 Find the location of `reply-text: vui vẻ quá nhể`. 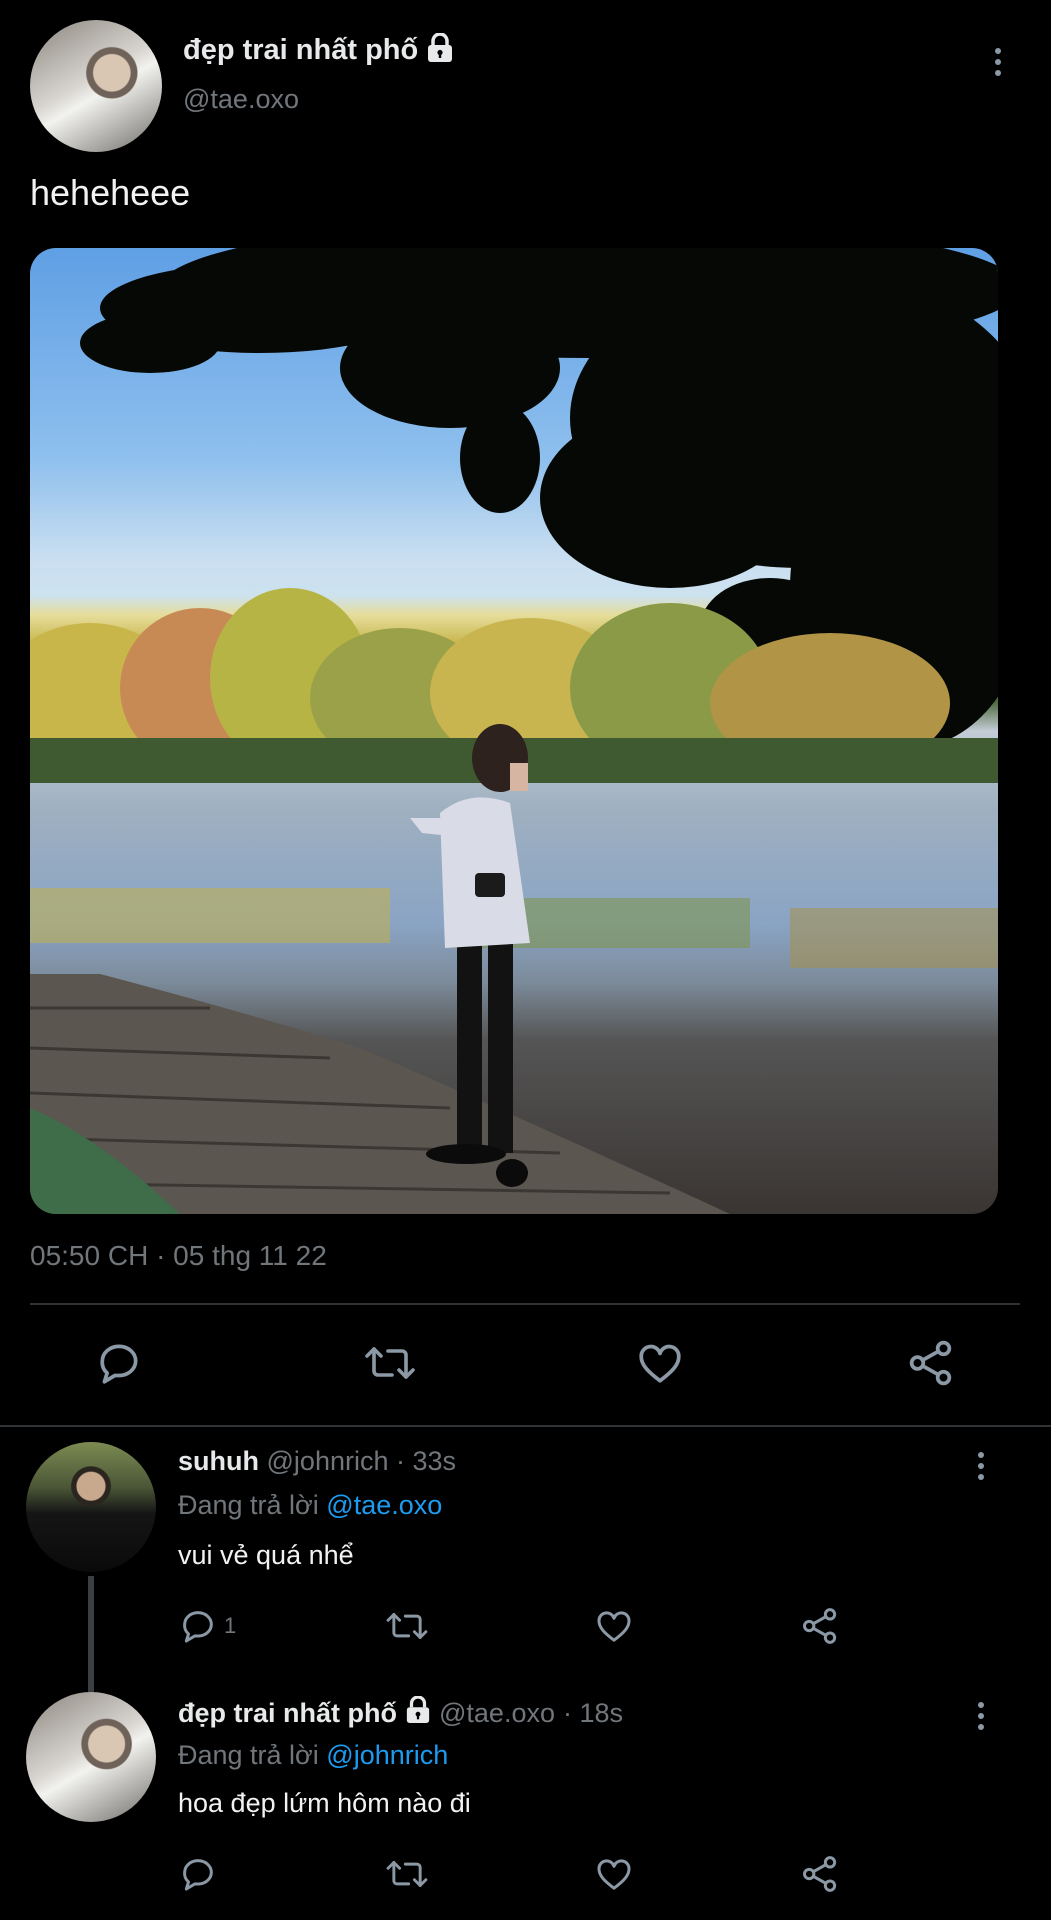

reply-text: vui vẻ quá nhể is located at coordinates (266, 1555).